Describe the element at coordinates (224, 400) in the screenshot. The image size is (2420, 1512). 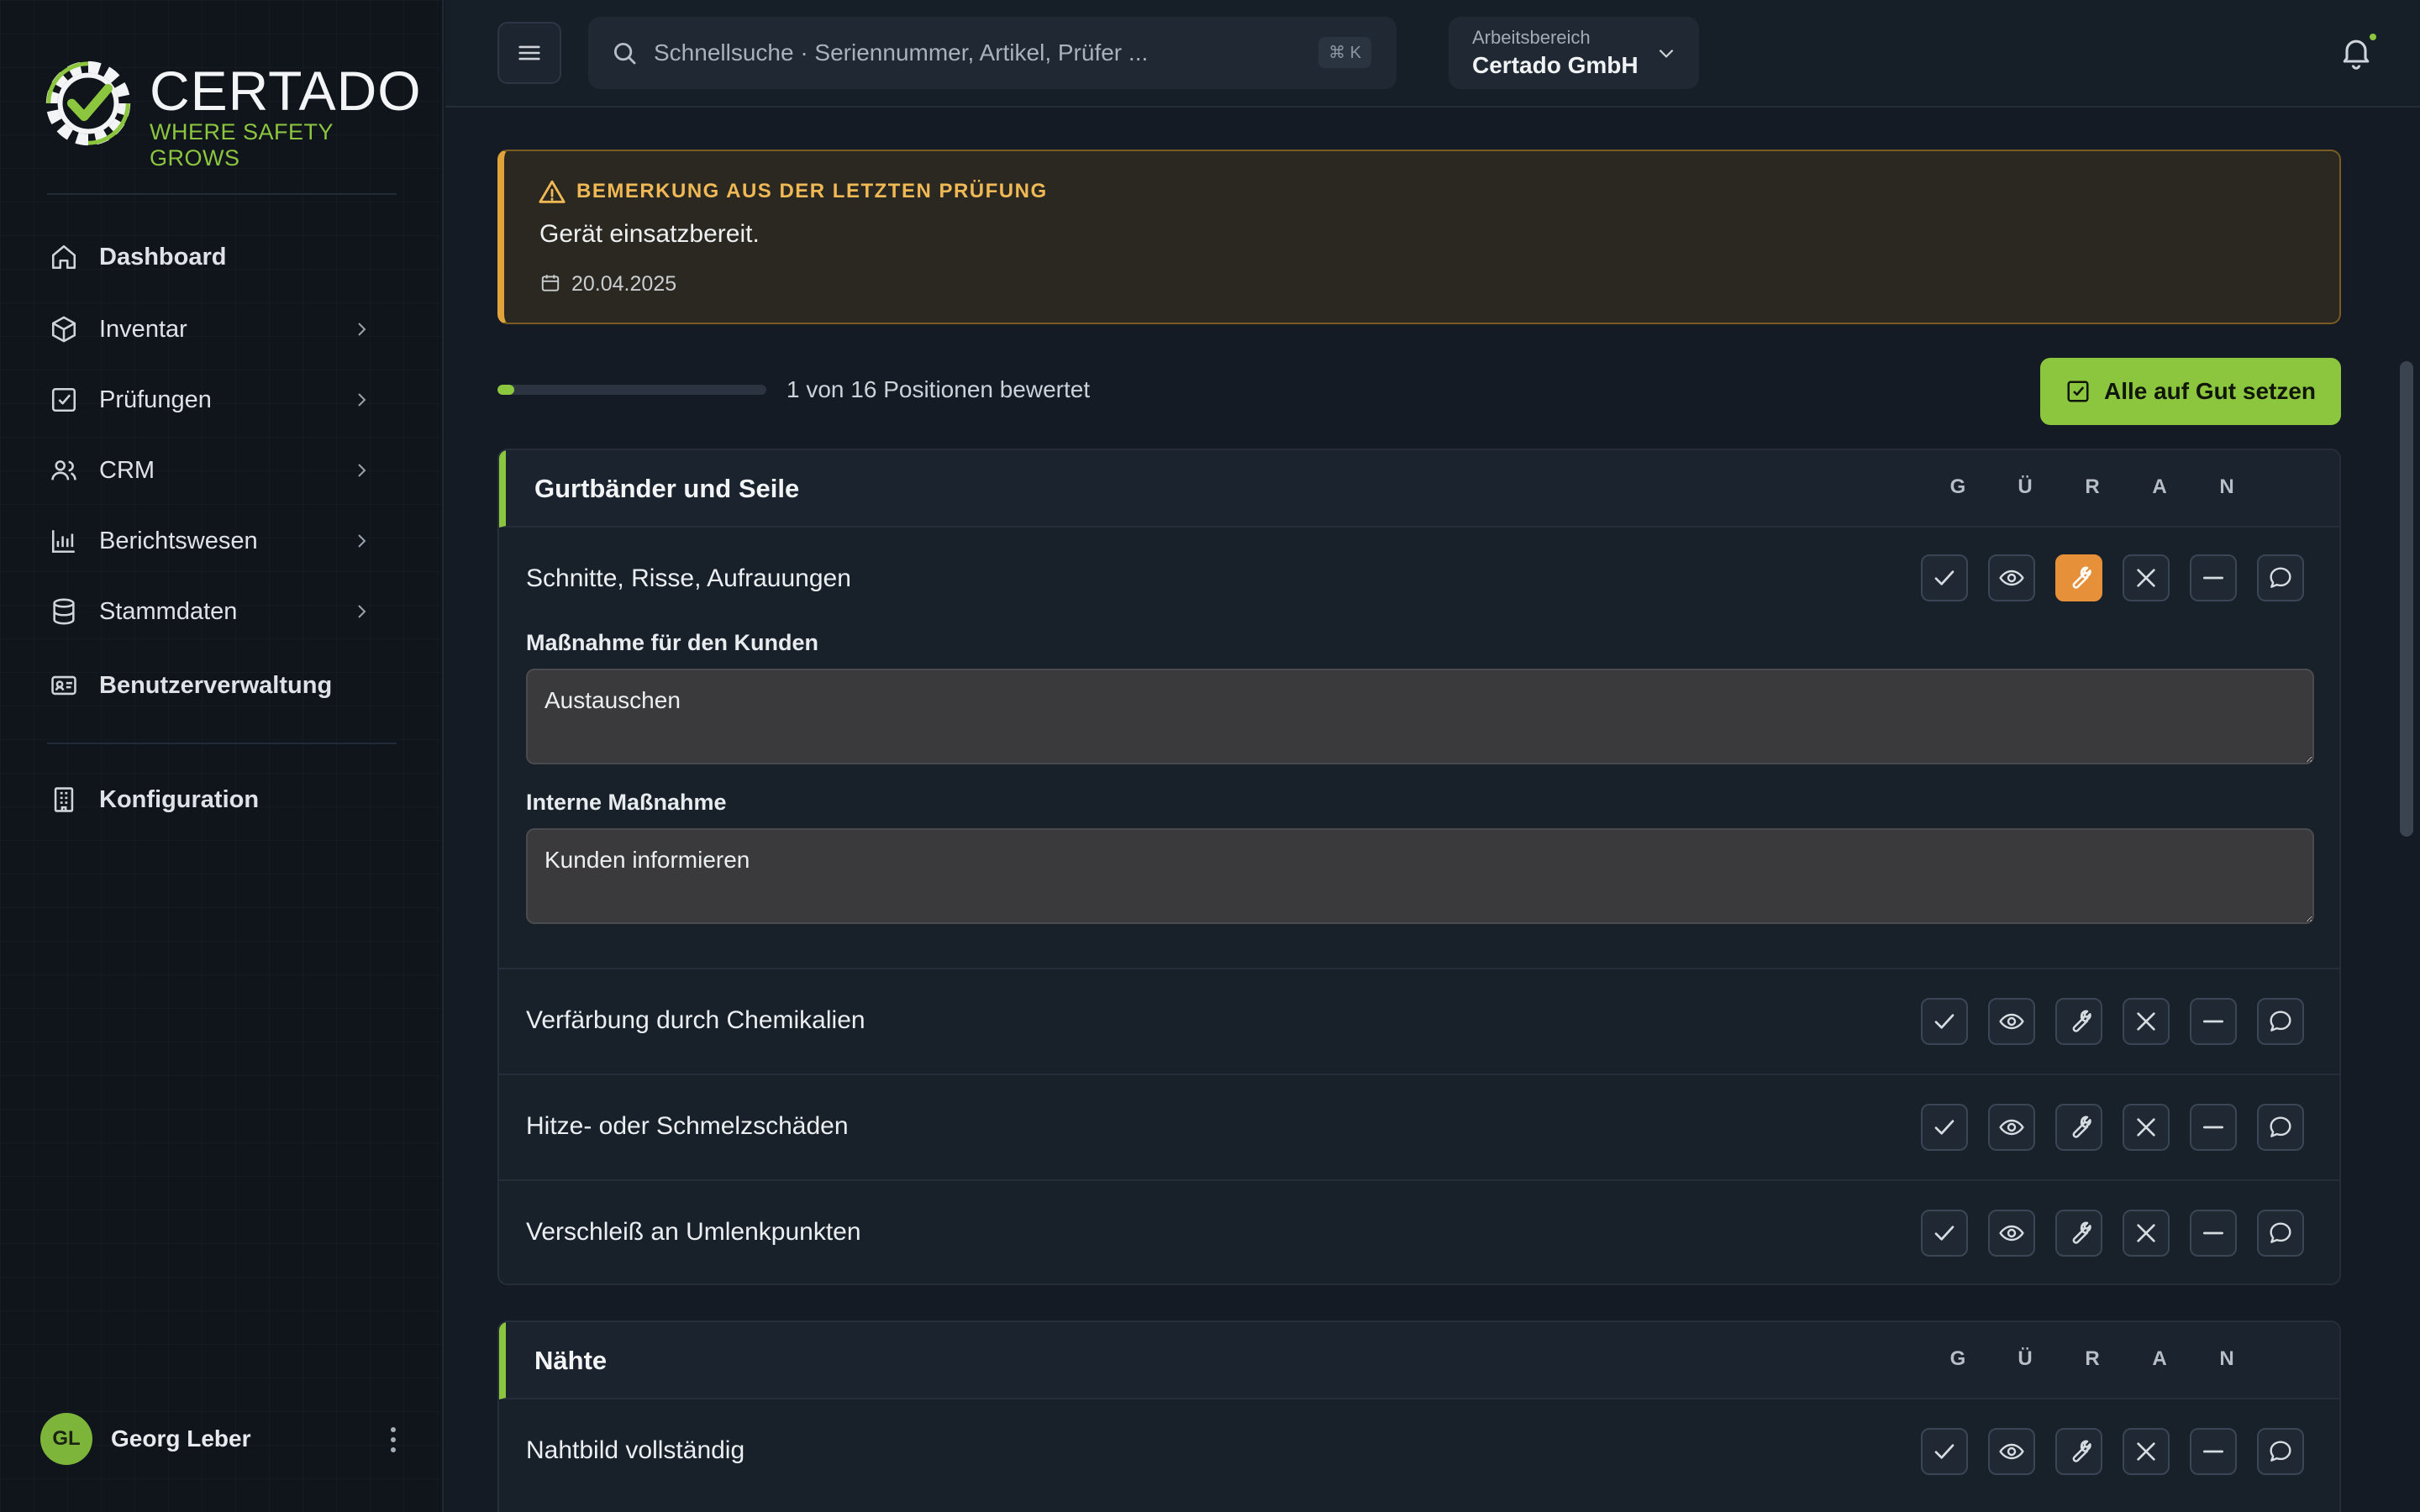
I see `sidebar-item-pruefungen: Prüfungen` at that location.